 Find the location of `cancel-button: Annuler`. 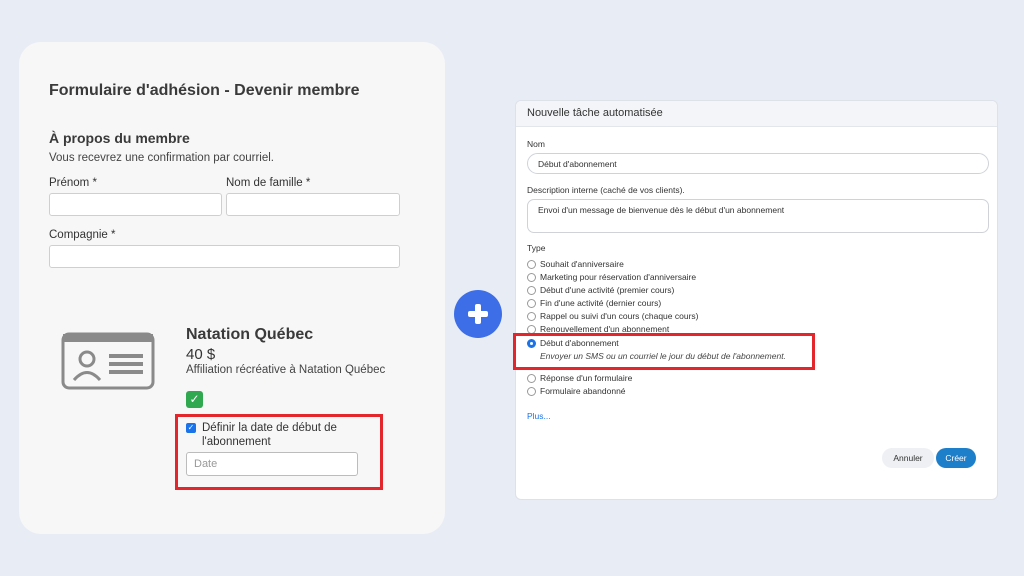

cancel-button: Annuler is located at coordinates (908, 458).